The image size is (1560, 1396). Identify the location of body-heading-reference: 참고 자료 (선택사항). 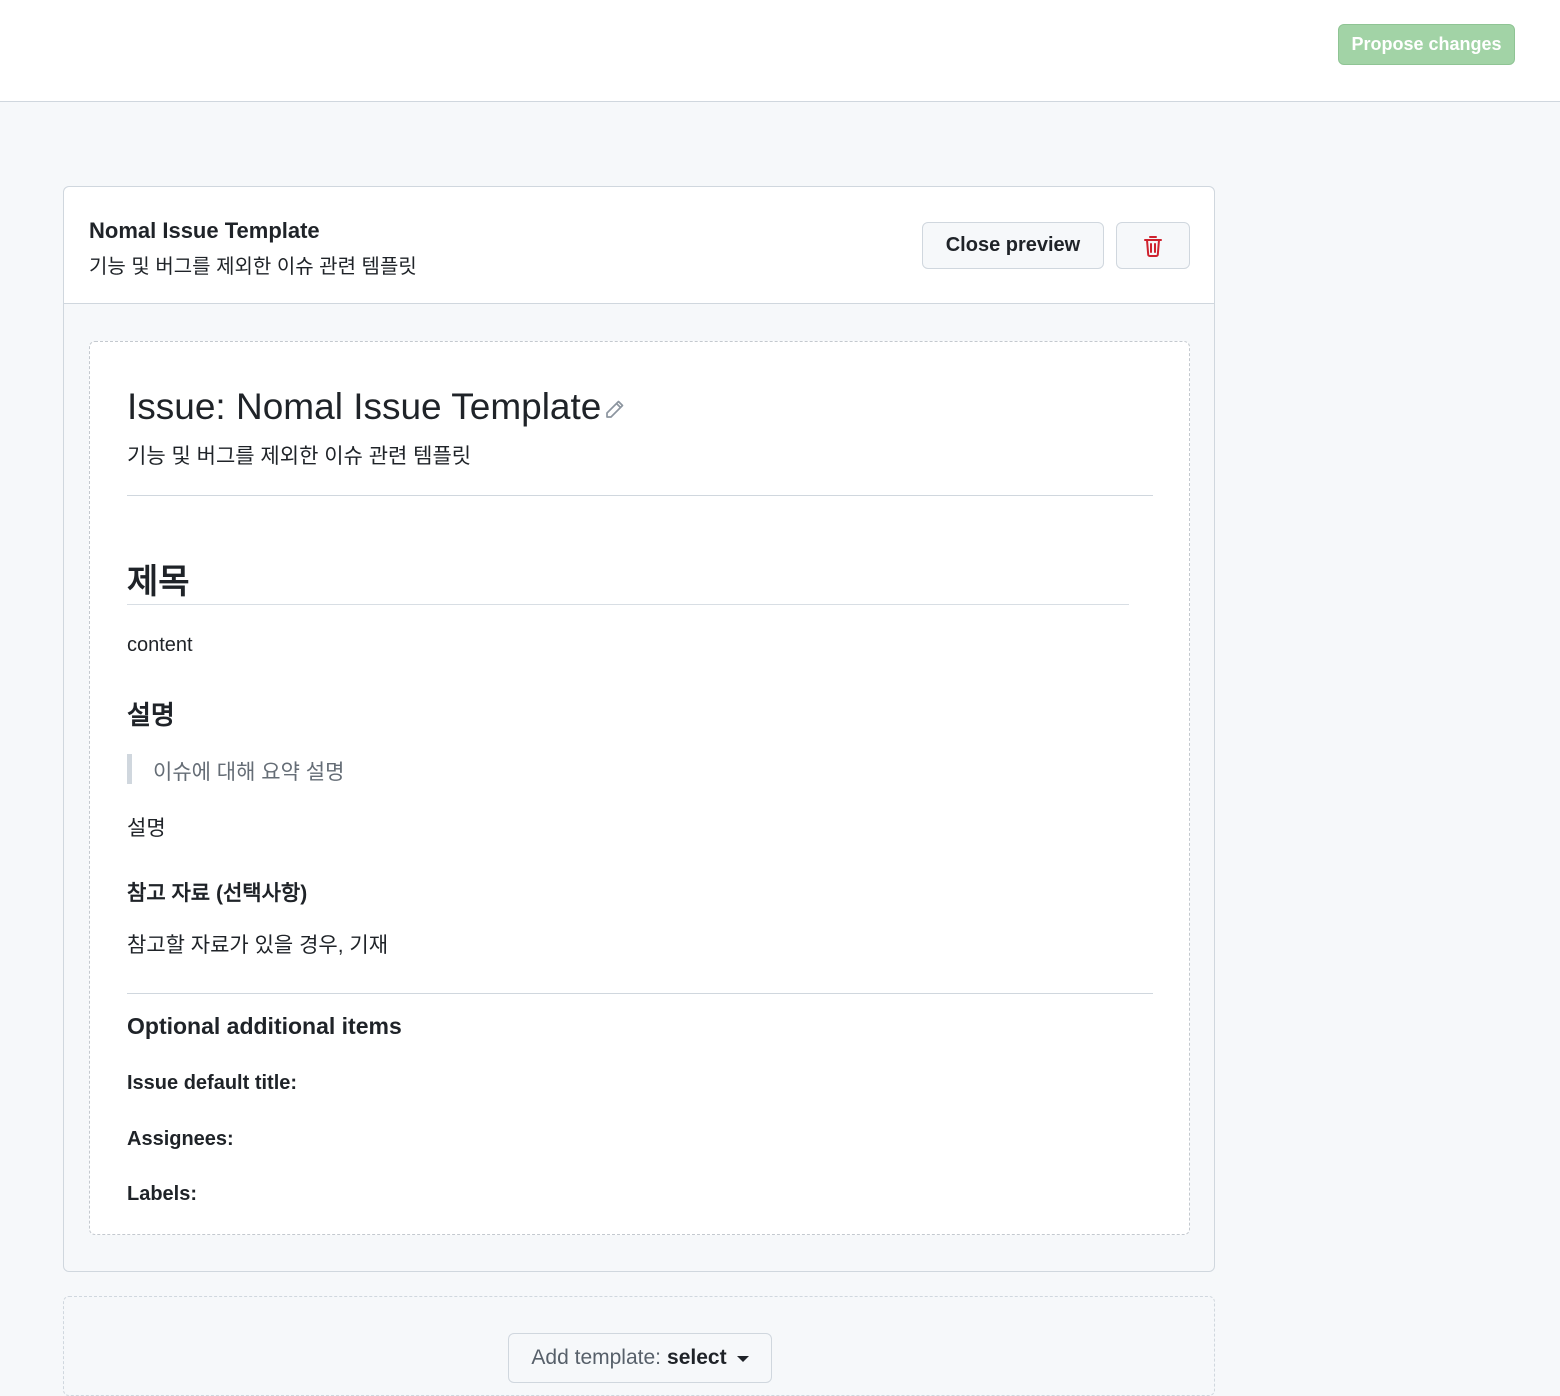
(217, 893).